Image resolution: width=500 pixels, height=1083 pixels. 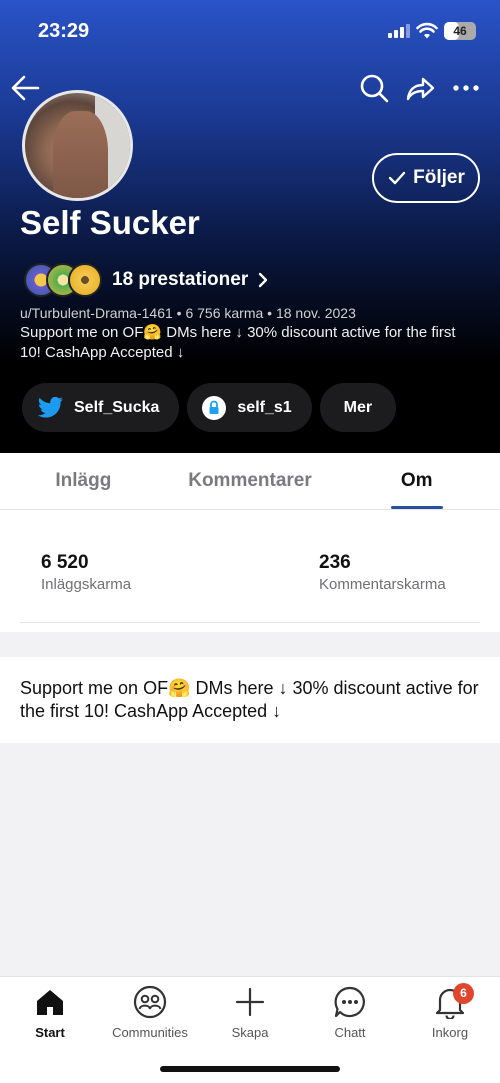 What do you see at coordinates (50, 407) in the screenshot?
I see `twitter-icon` at bounding box center [50, 407].